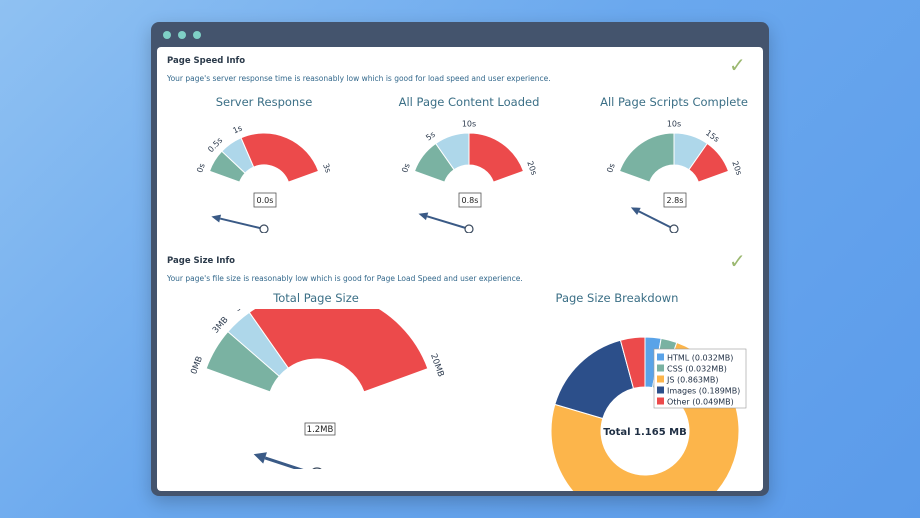 This screenshot has height=518, width=920. What do you see at coordinates (320, 430) in the screenshot?
I see `gauge-value-label: 1.2MB` at bounding box center [320, 430].